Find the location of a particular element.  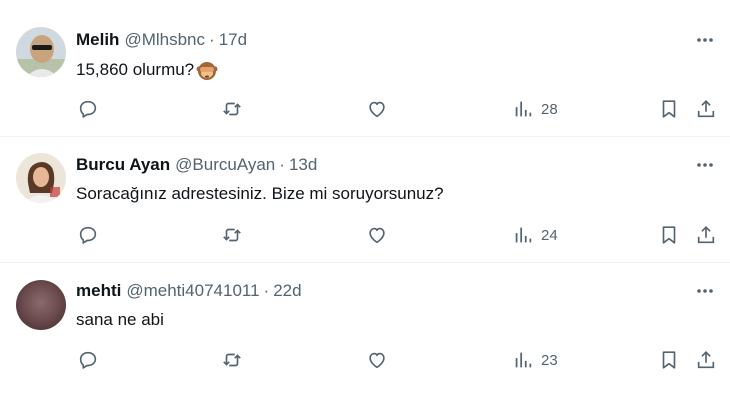

views-button: 24 is located at coordinates (535, 235).